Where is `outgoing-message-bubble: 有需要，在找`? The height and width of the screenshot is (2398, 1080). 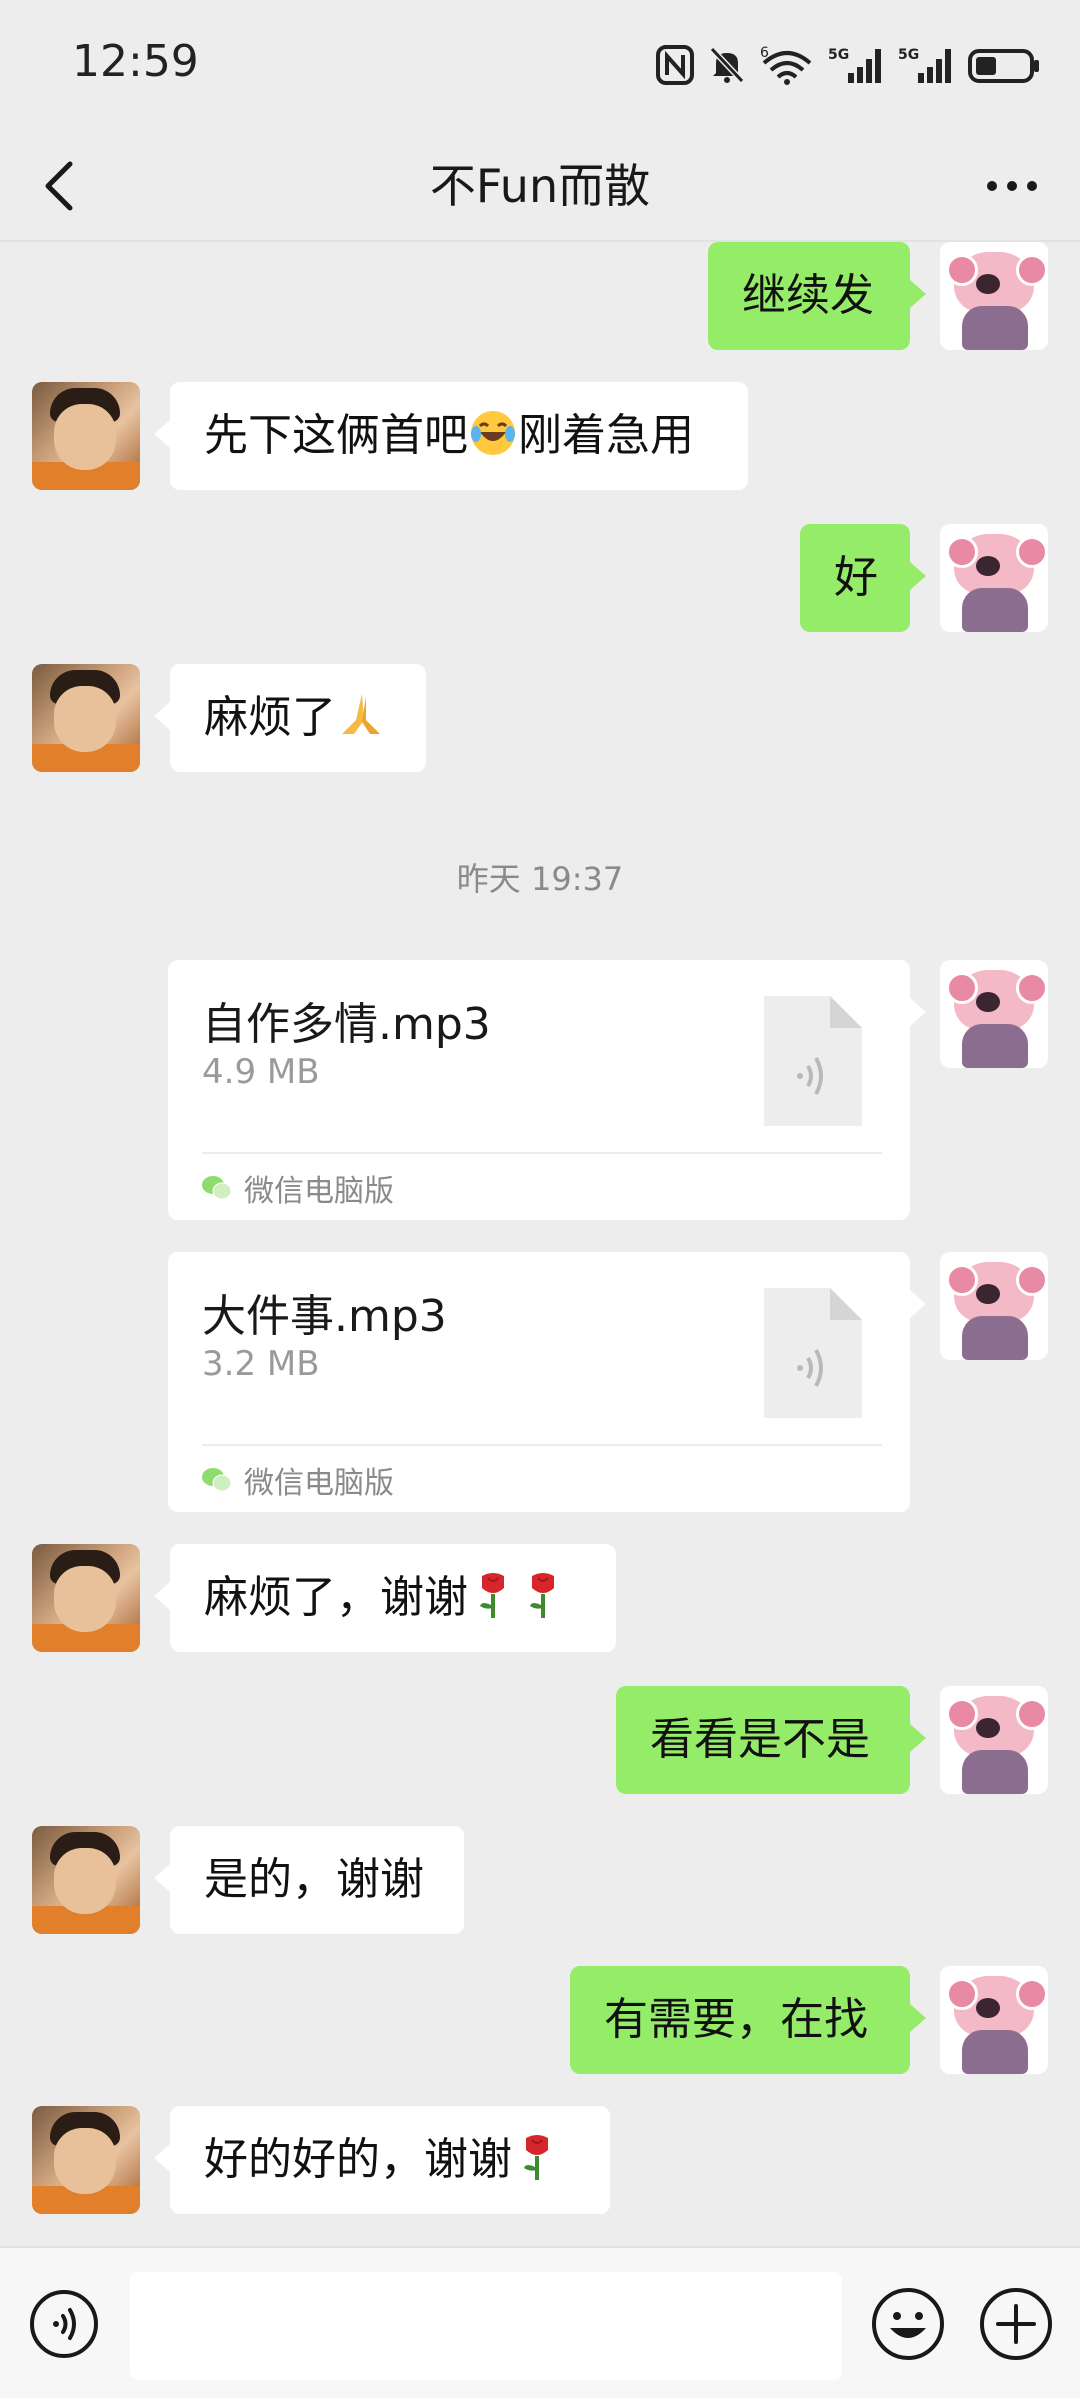 outgoing-message-bubble: 有需要，在找 is located at coordinates (748, 2020).